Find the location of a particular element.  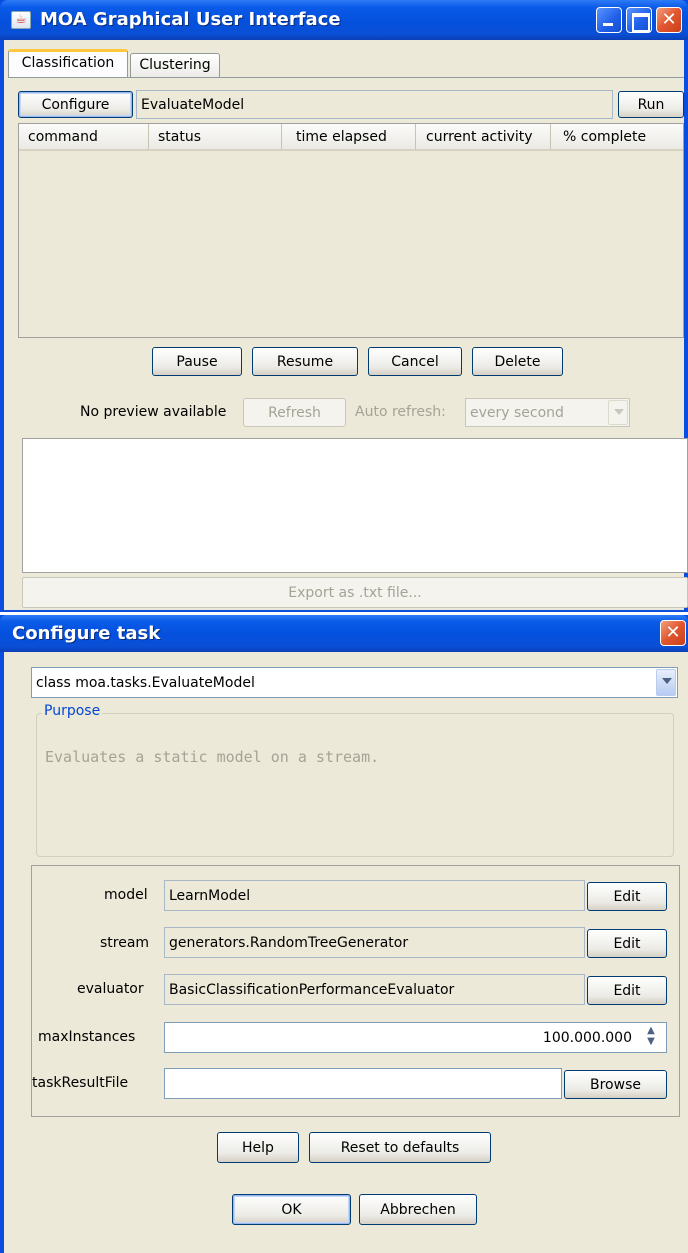

refresh-button-label: Refresh is located at coordinates (294, 412).